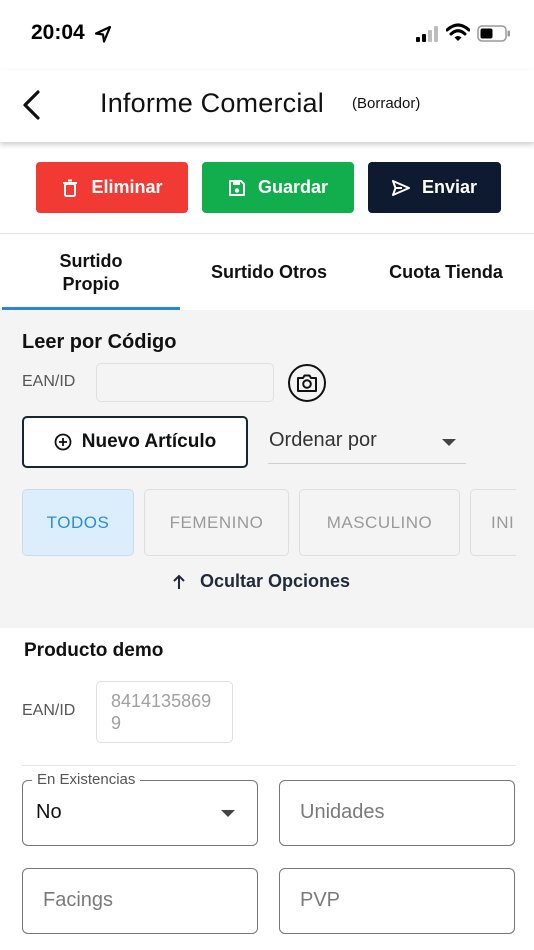 The image size is (534, 950). I want to click on tab-label: Surtido Otros, so click(269, 272).